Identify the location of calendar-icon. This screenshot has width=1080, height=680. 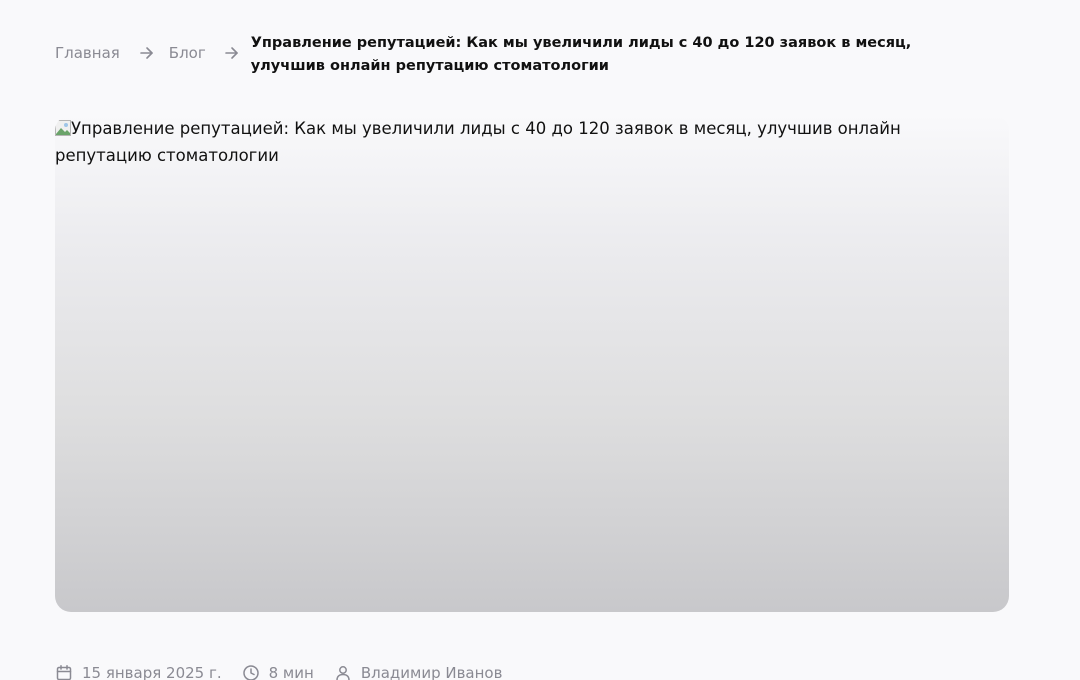
(64, 672).